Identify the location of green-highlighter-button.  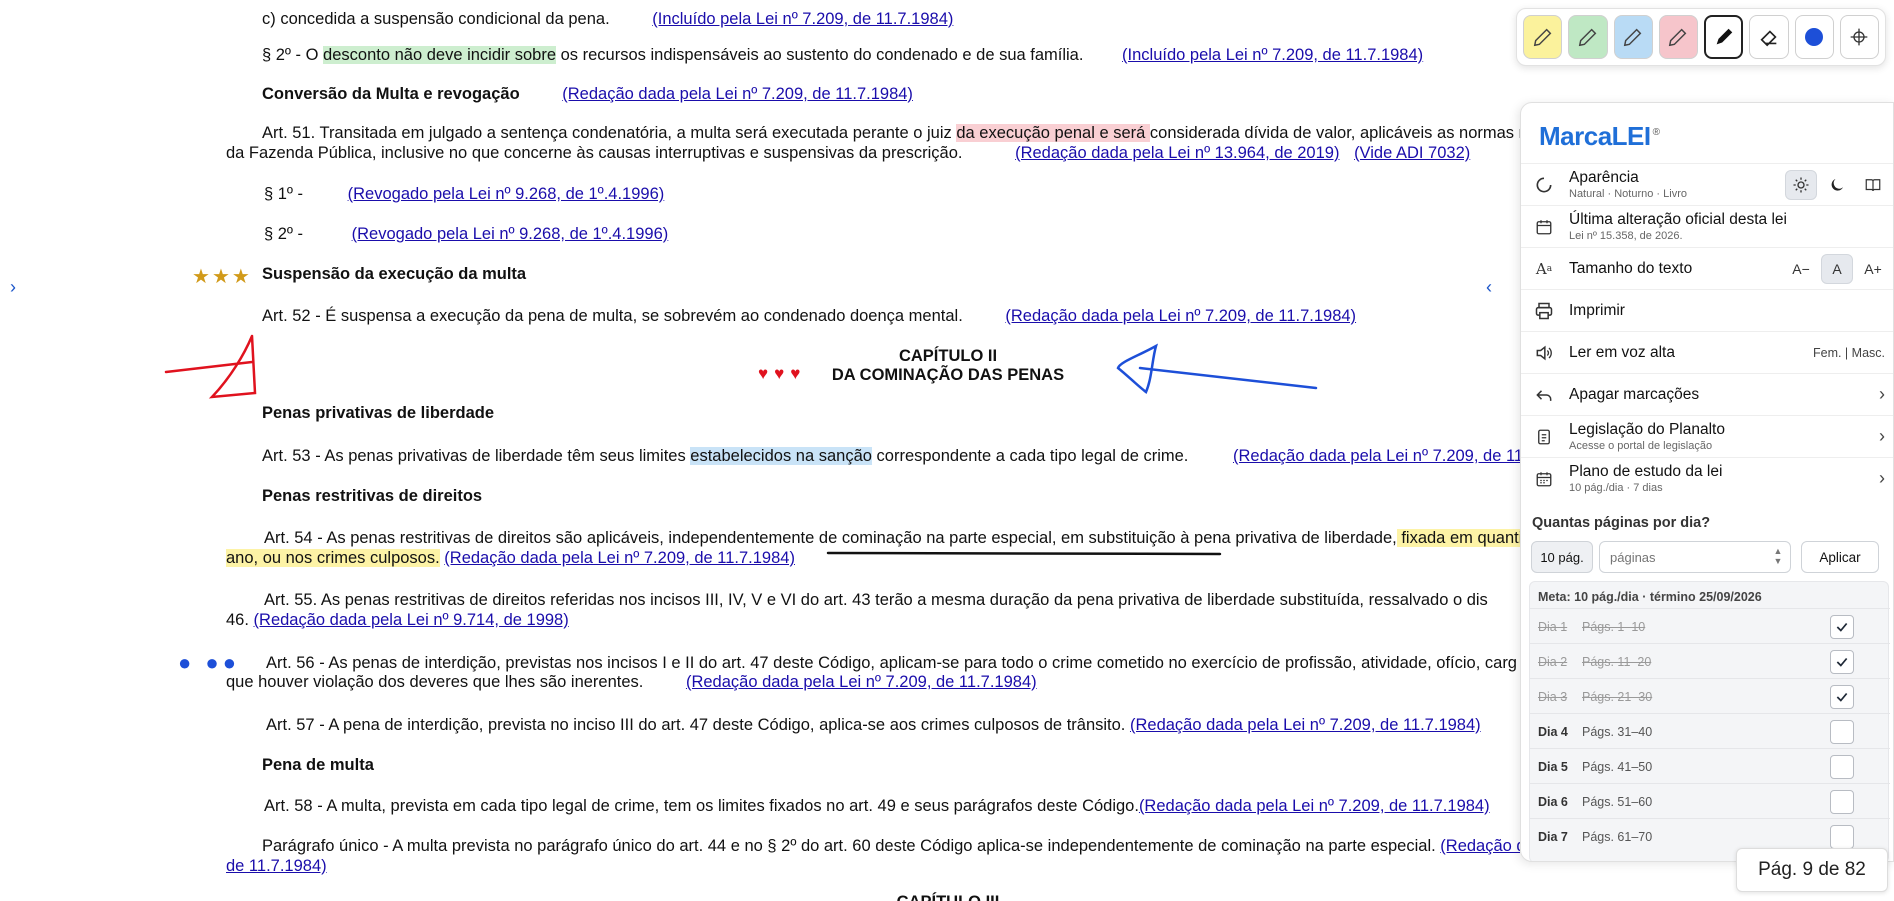
(1588, 37).